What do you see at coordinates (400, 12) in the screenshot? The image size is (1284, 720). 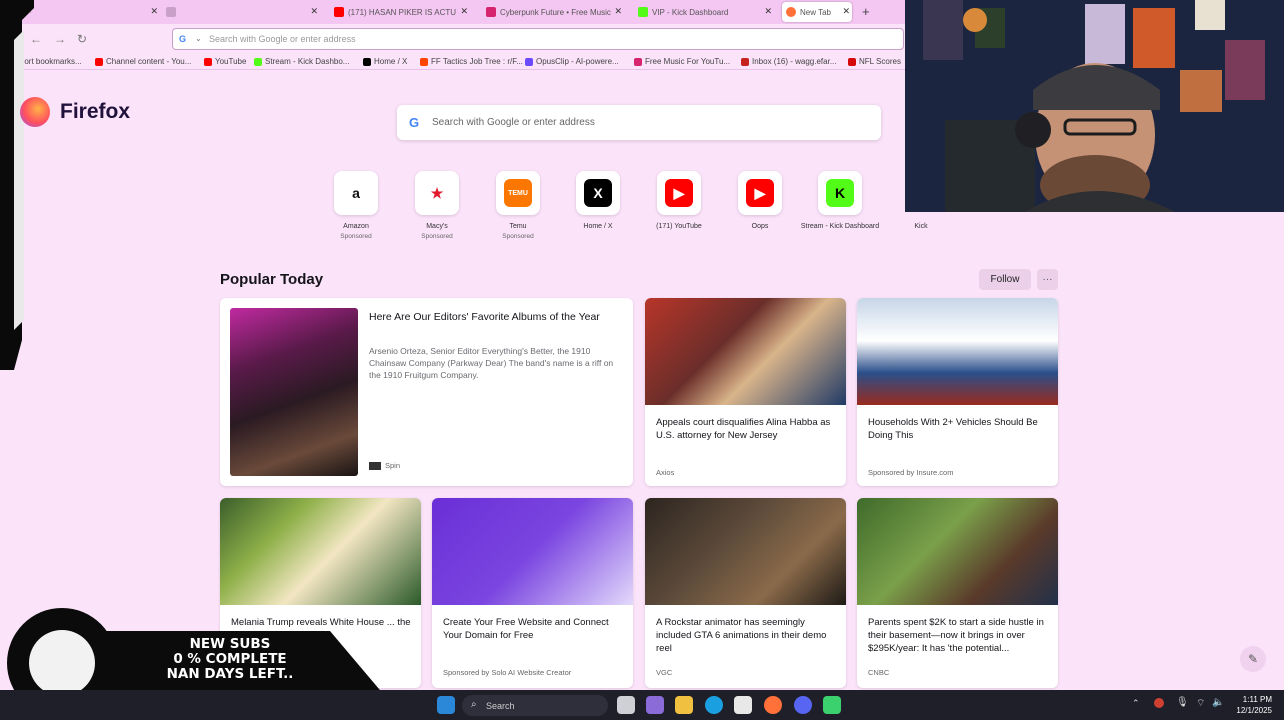 I see `tab-youtube: (171) HASAN PIKER IS ACTU ✕` at bounding box center [400, 12].